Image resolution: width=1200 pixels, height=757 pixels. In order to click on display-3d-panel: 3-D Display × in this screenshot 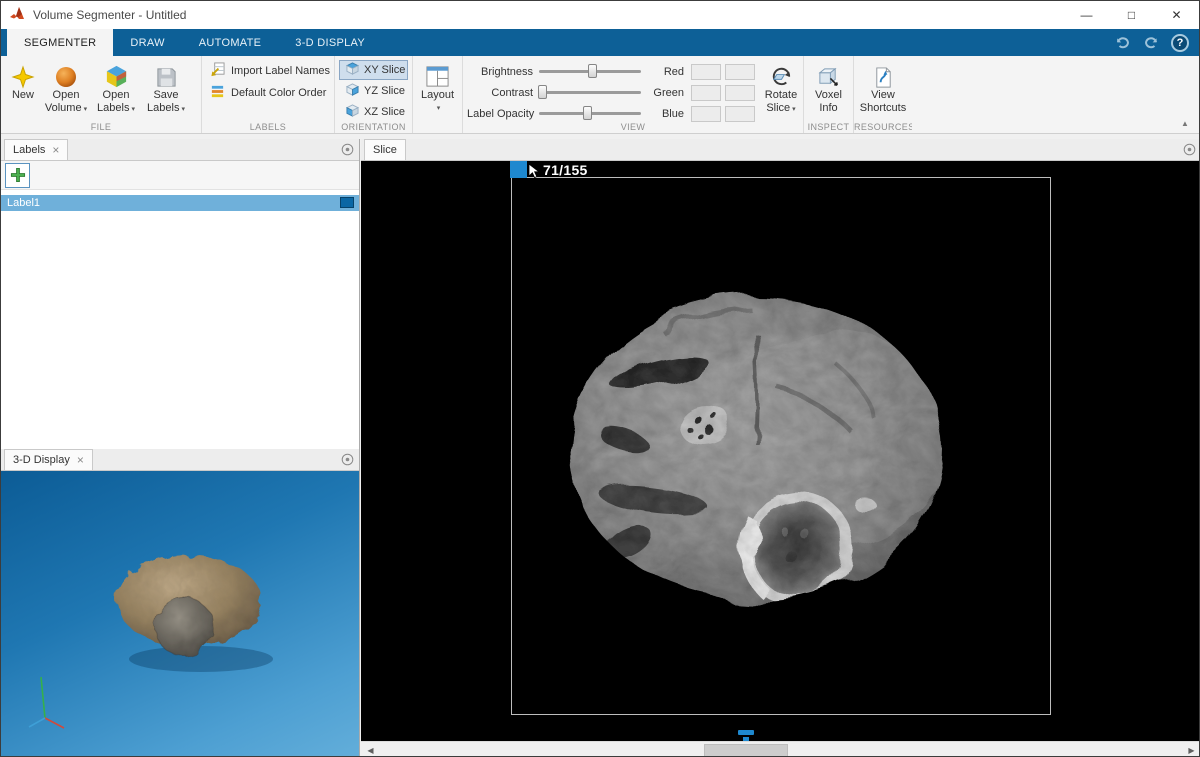, I will do `click(180, 602)`.